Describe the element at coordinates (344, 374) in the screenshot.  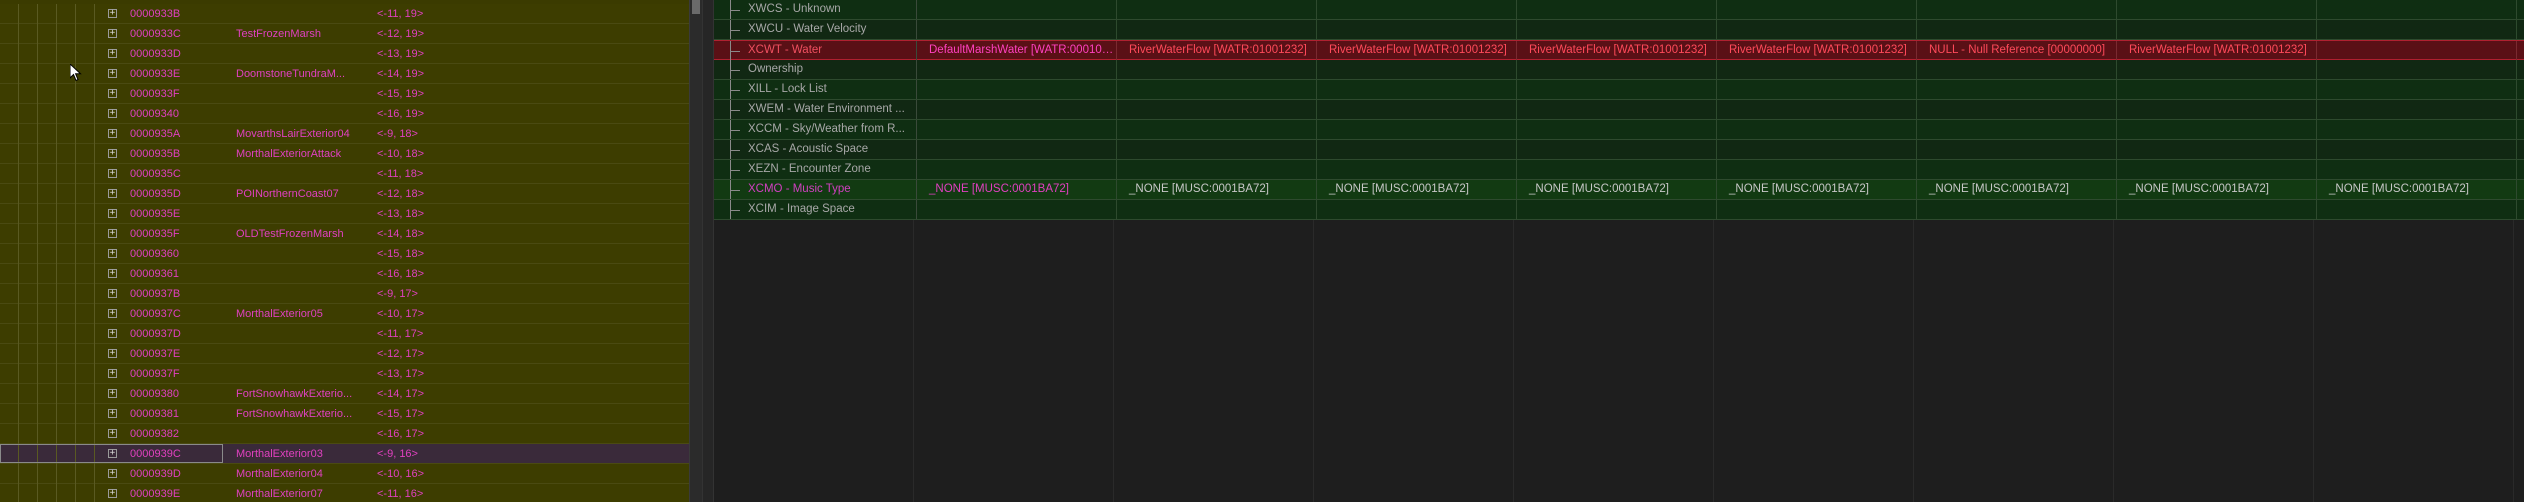
I see `tree-row: +0000937F <-13, 17>` at that location.